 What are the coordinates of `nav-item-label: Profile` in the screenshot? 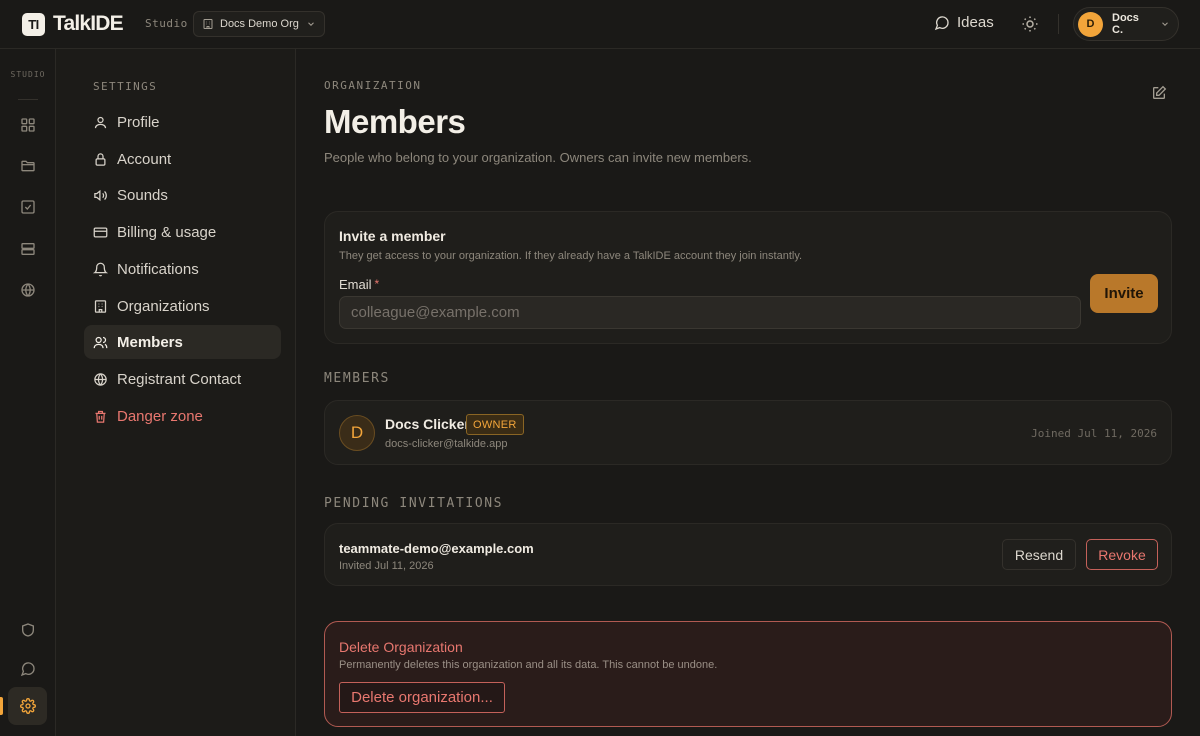 It's located at (138, 122).